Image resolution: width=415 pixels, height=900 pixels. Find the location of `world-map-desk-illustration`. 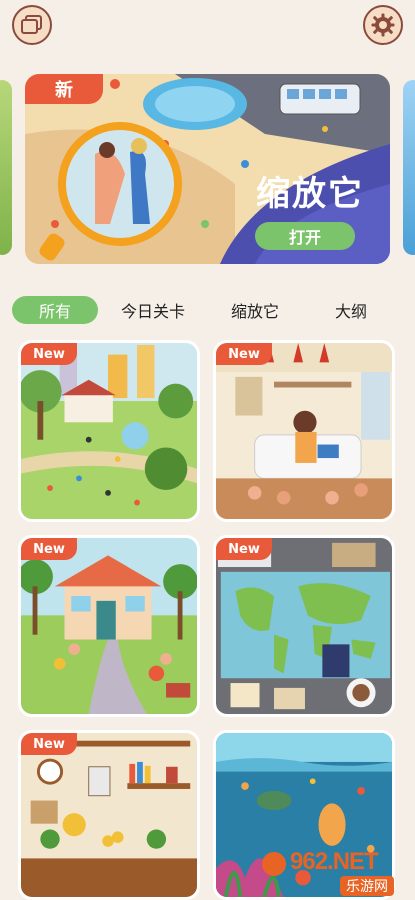

world-map-desk-illustration is located at coordinates (304, 626).